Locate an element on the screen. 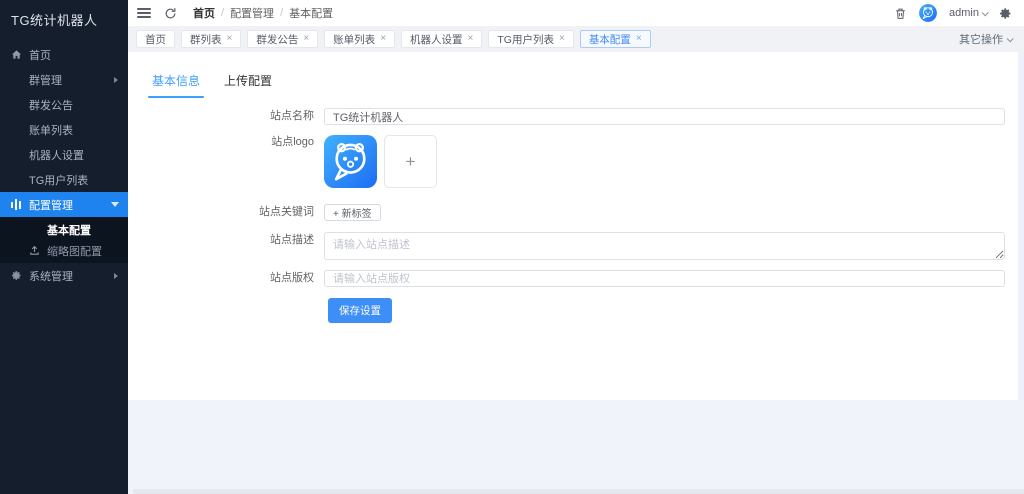 The image size is (1024, 494). top-header: 首页 / 配置管理 / 基本配置 admin is located at coordinates (576, 13).